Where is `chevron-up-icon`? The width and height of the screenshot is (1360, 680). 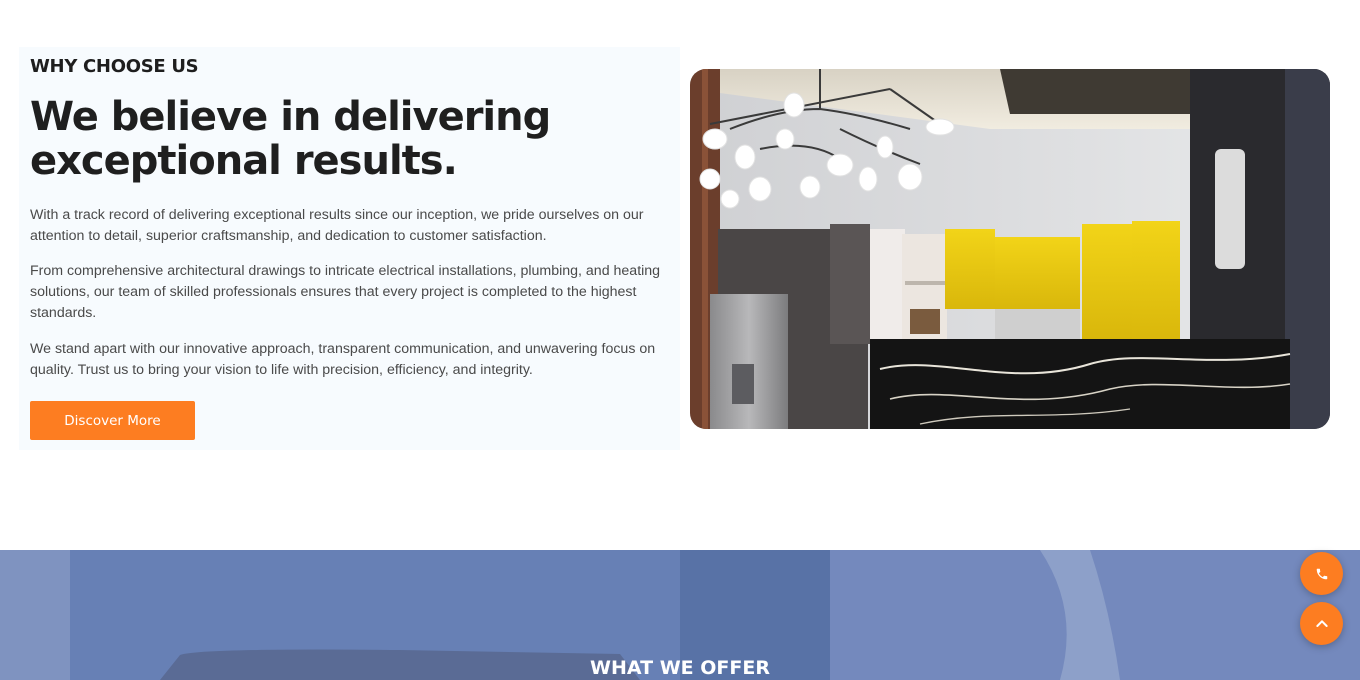
chevron-up-icon is located at coordinates (1321, 623).